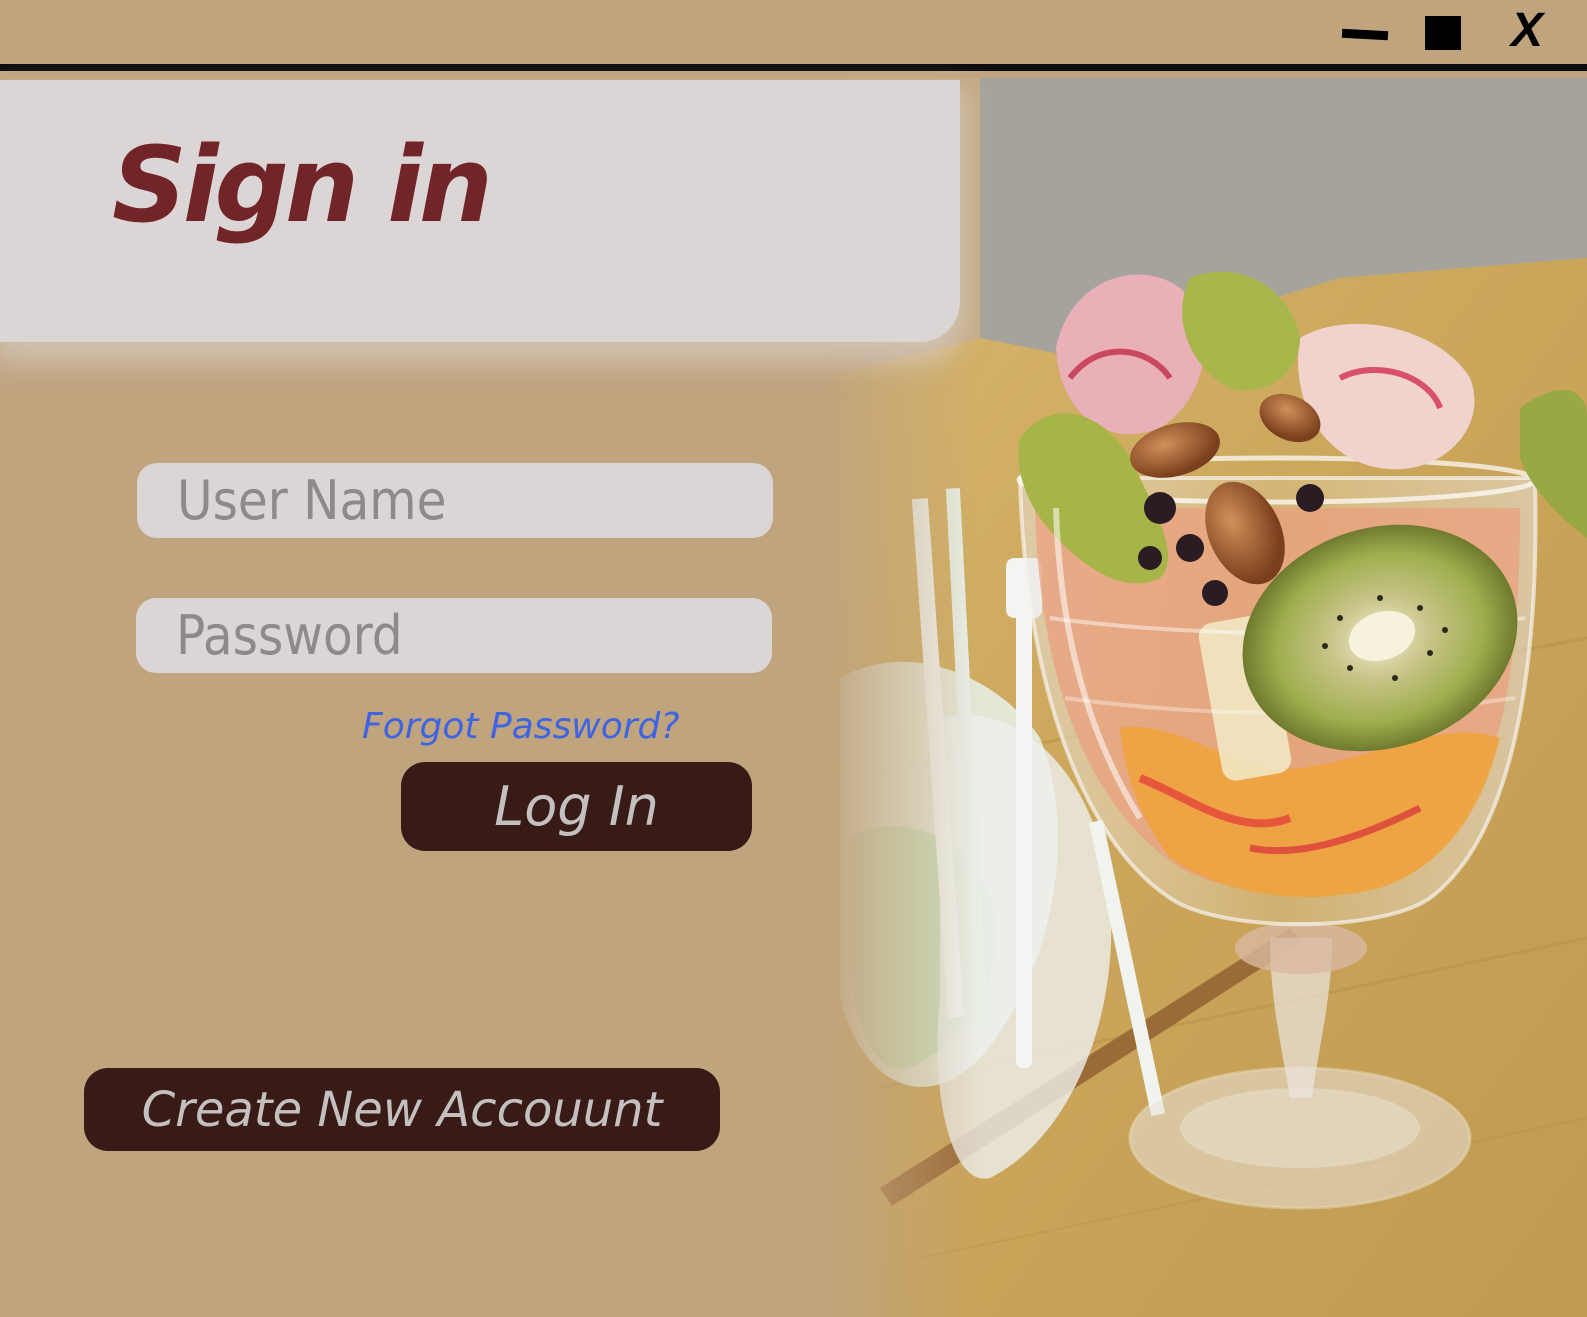  I want to click on maximize-icon, so click(1443, 33).